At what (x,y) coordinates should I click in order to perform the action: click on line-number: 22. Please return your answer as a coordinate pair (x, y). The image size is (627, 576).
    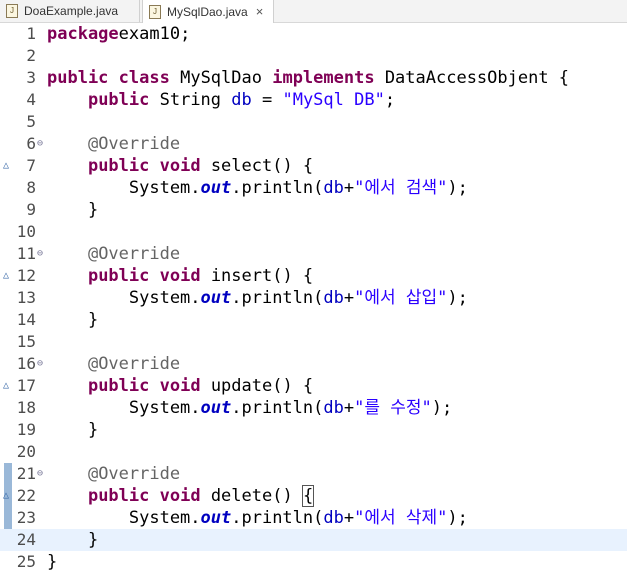
    Looking at the image, I should click on (26, 495).